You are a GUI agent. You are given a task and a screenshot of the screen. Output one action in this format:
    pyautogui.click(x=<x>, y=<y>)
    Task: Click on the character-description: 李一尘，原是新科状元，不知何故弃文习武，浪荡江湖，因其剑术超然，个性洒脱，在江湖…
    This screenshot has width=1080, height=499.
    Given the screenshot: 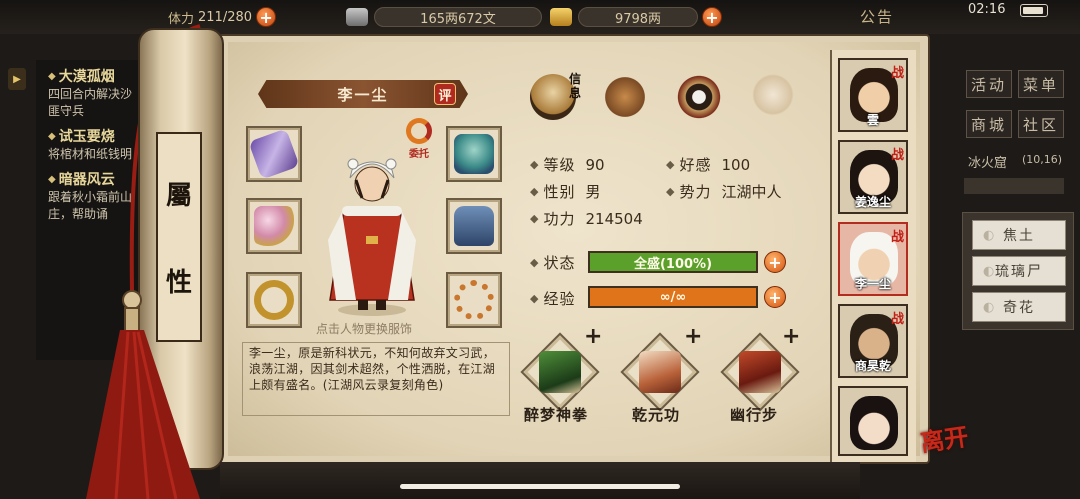 What is the action you would take?
    pyautogui.click(x=376, y=379)
    